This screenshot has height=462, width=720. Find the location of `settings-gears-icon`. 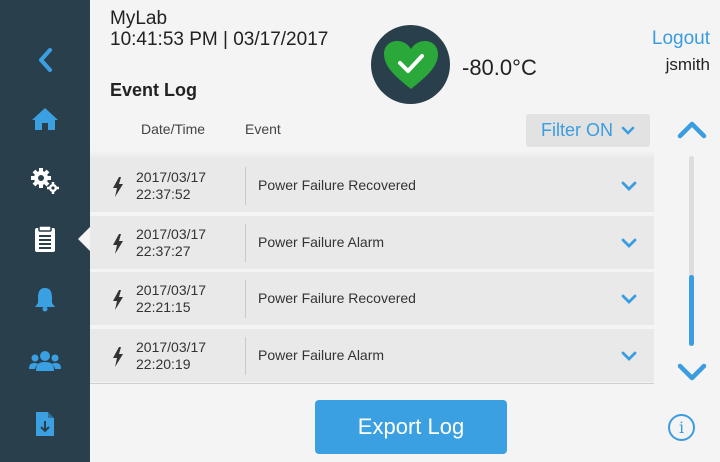

settings-gears-icon is located at coordinates (45, 181).